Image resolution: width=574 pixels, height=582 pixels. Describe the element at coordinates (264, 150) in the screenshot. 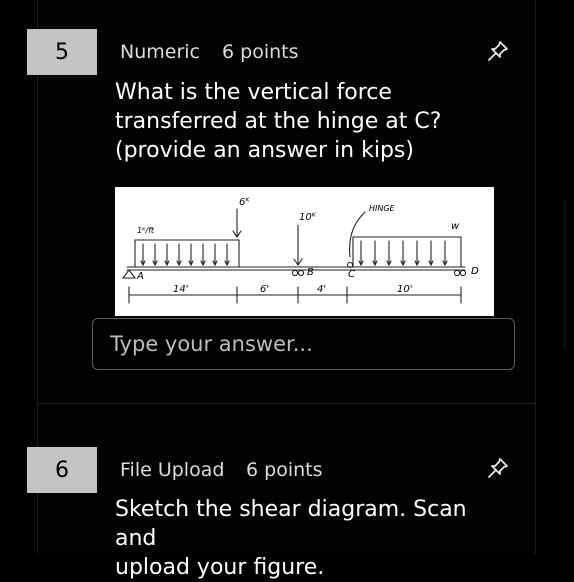

I see `question-text-line: (provide an answer in kips)` at that location.